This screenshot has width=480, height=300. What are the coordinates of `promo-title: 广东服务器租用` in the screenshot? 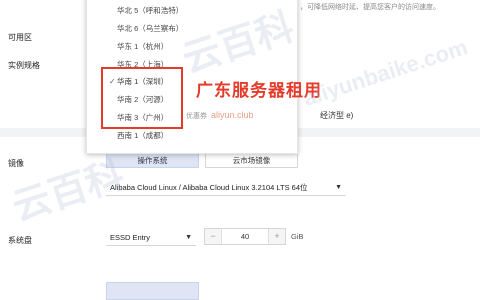 It's located at (259, 90).